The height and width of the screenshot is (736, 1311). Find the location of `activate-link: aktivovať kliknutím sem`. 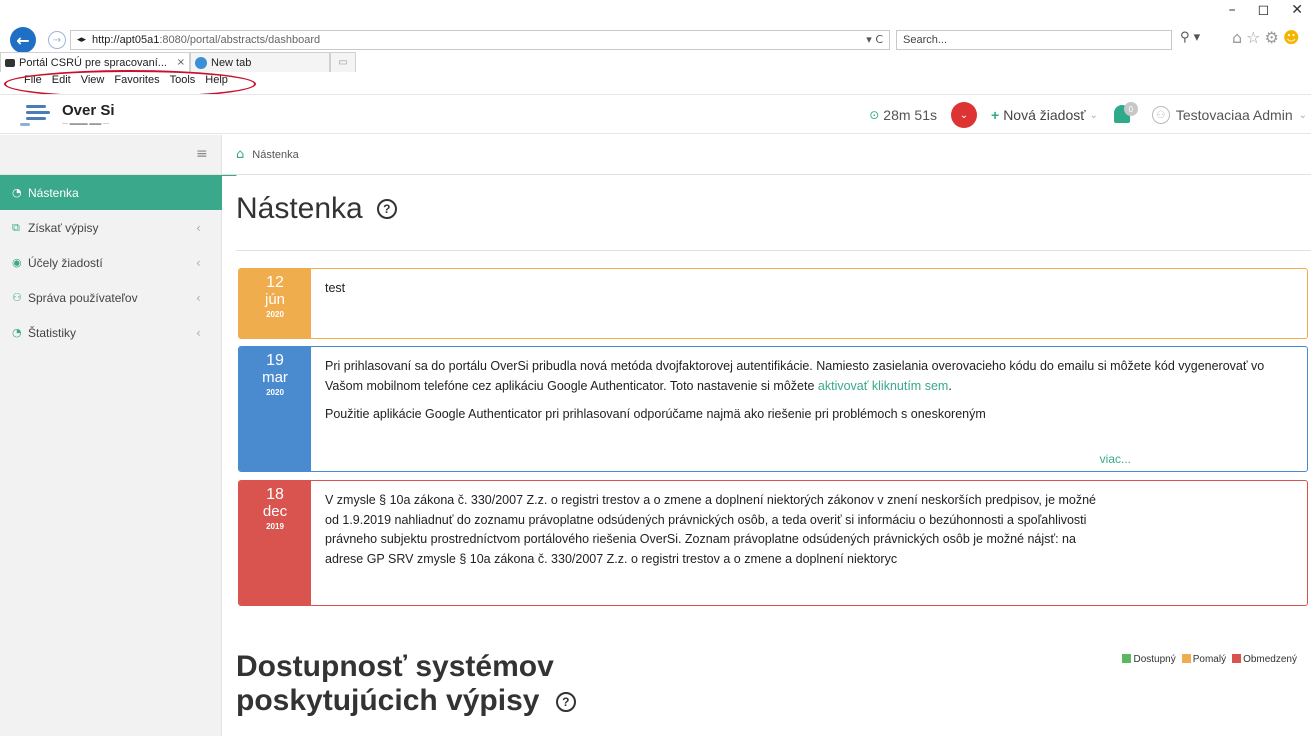

activate-link: aktivovať kliknutím sem is located at coordinates (883, 386).